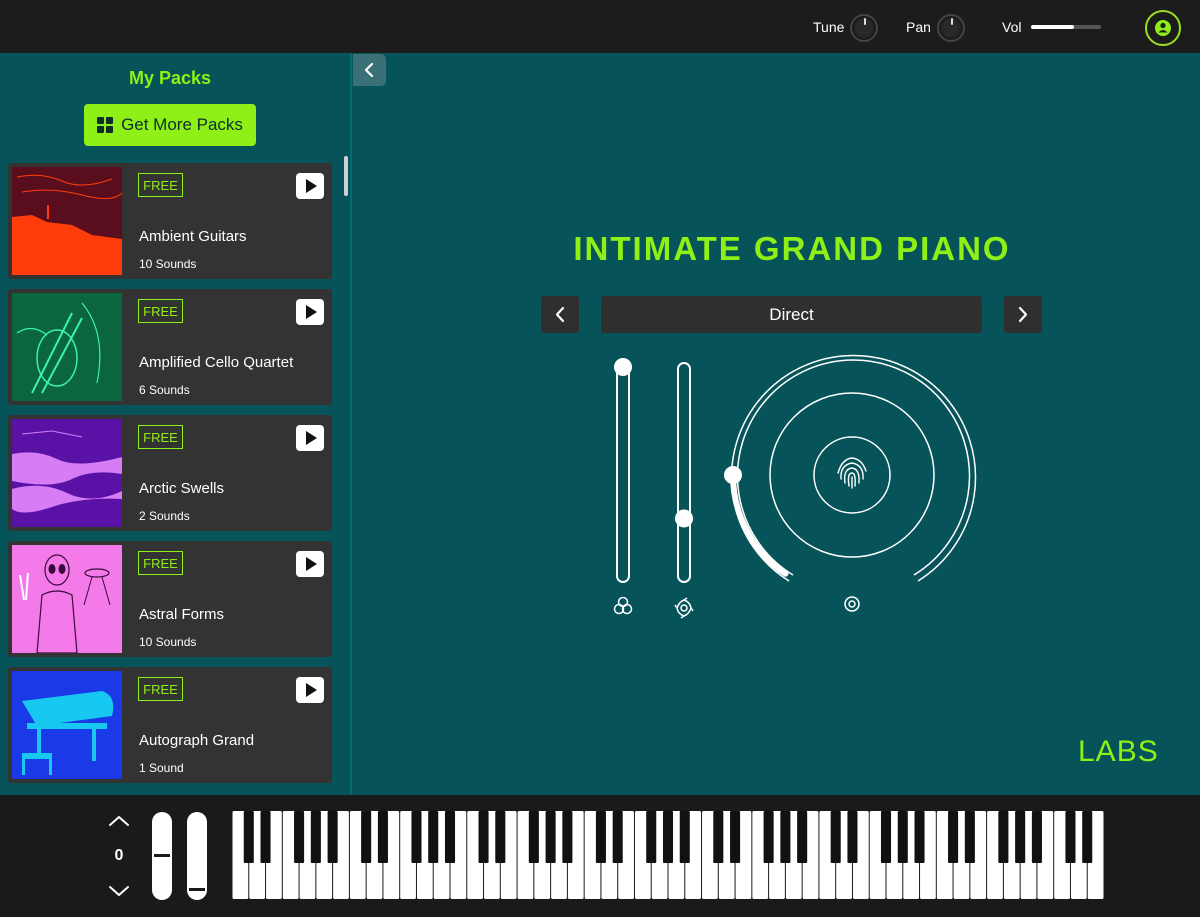 Image resolution: width=1200 pixels, height=917 pixels. Describe the element at coordinates (684, 518) in the screenshot. I see `reverb-slider-handle` at that location.